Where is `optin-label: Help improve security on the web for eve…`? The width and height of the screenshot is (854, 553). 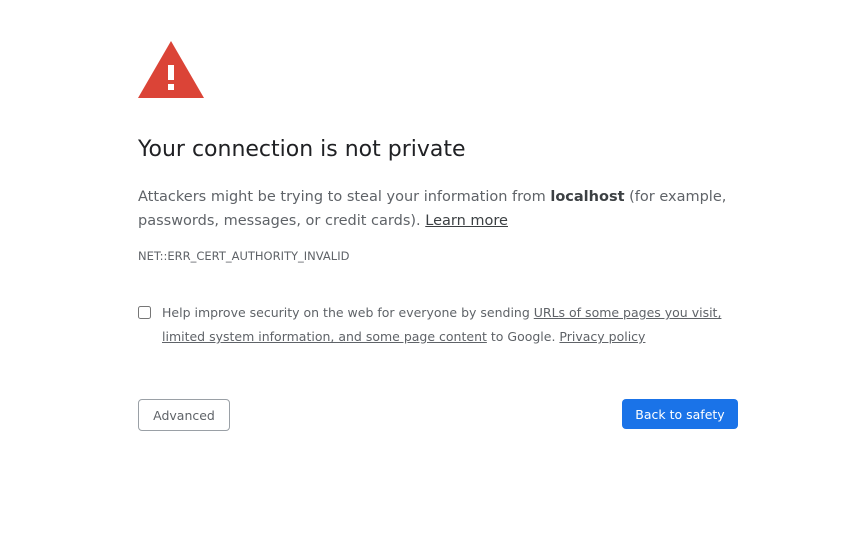
optin-label: Help improve security on the web for eve… is located at coordinates (452, 325).